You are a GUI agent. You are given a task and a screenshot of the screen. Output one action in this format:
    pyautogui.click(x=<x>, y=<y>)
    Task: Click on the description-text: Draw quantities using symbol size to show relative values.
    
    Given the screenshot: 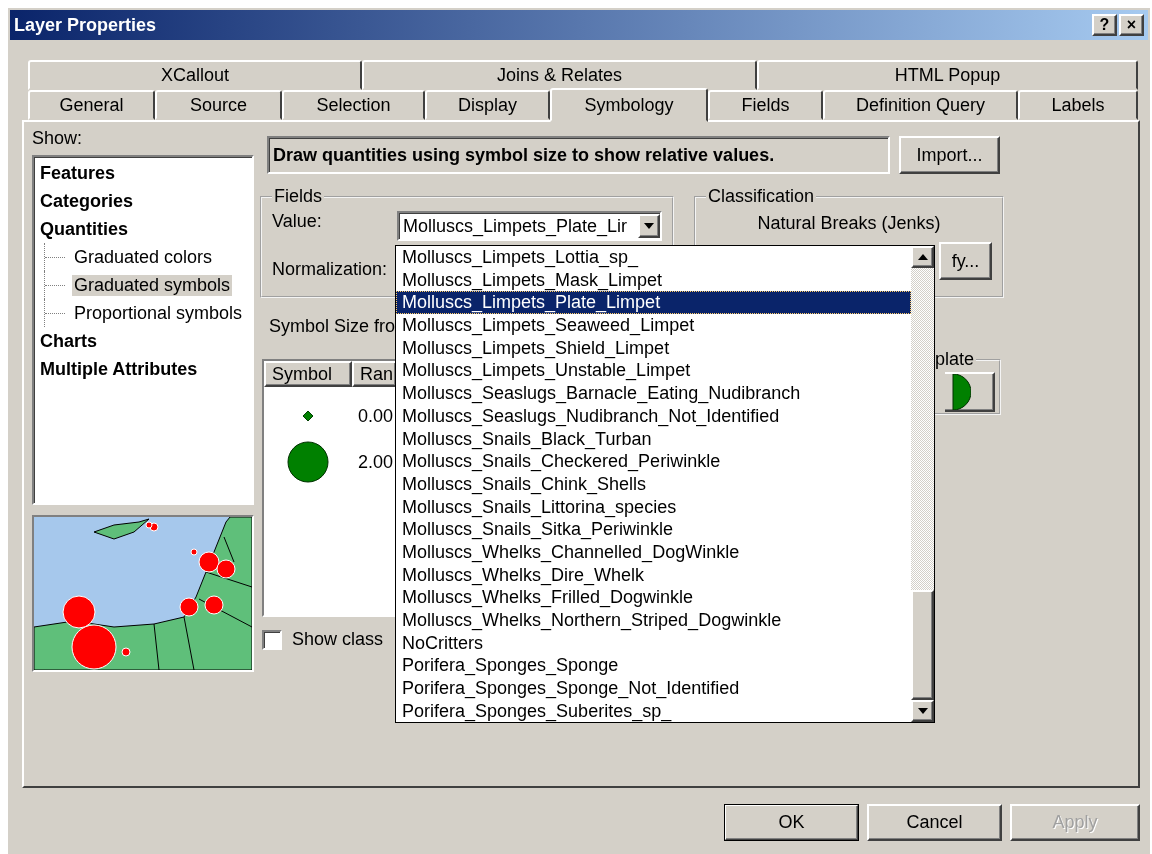 What is the action you would take?
    pyautogui.click(x=578, y=155)
    